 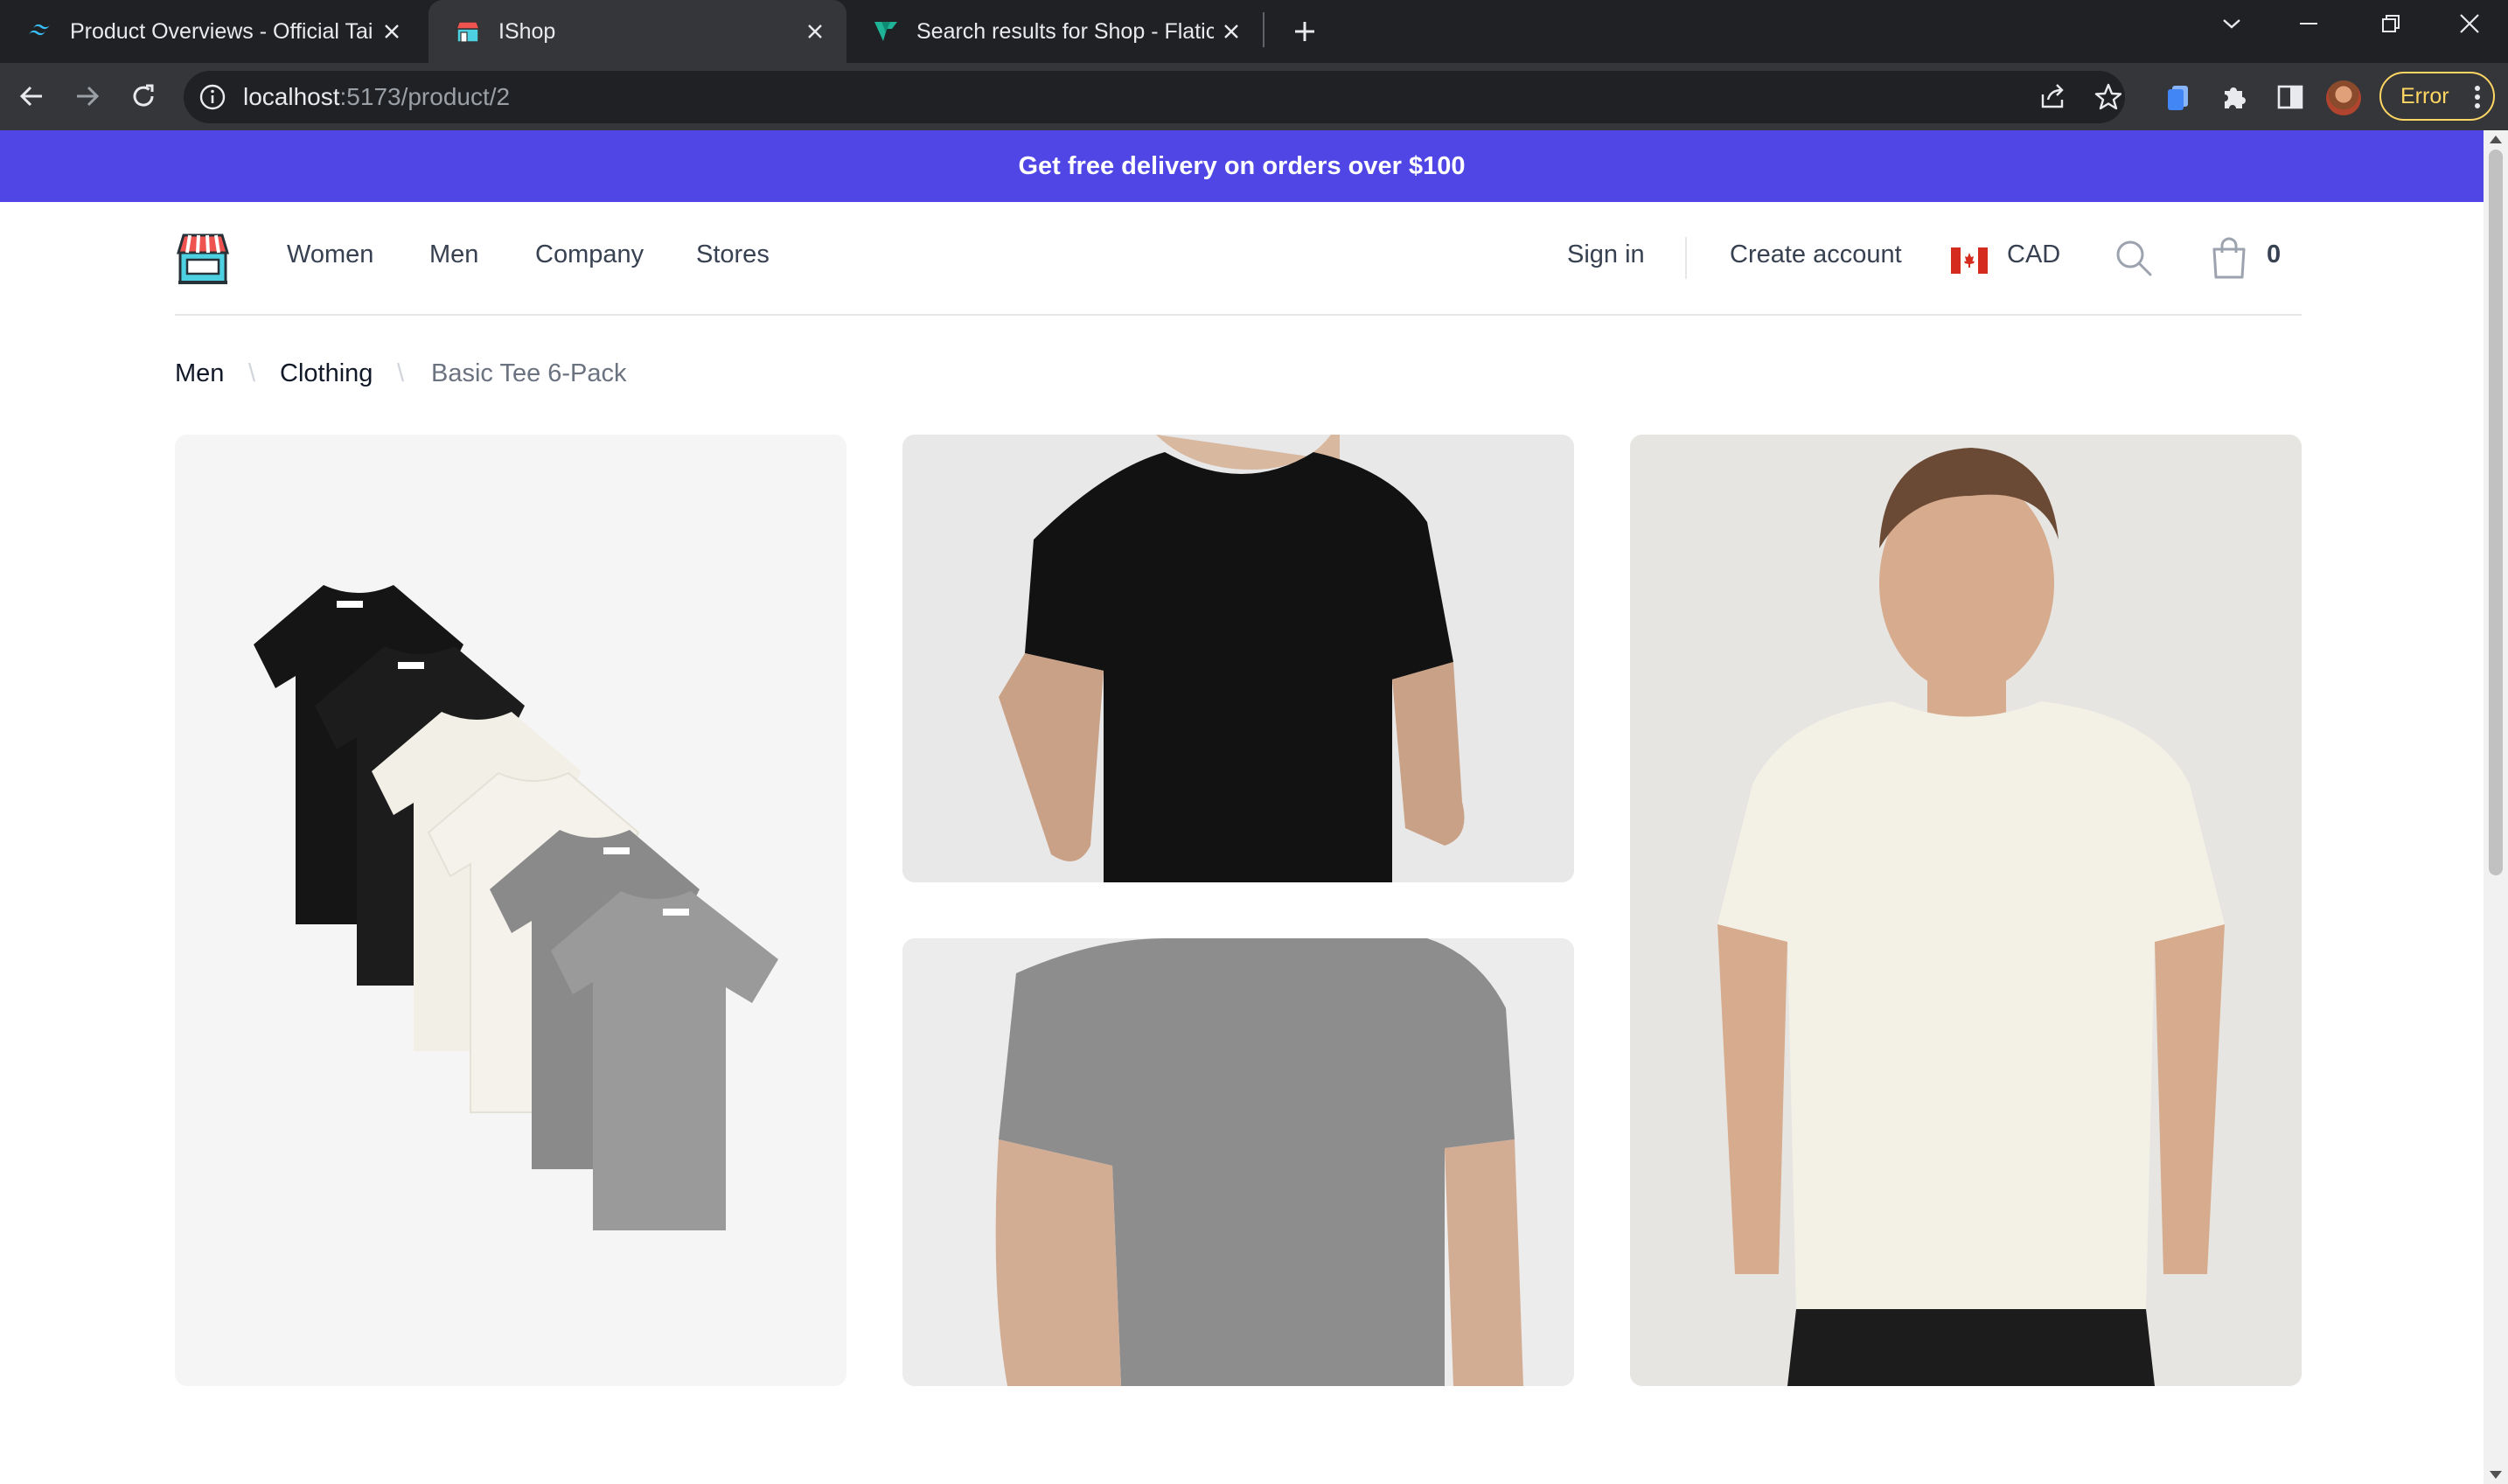 I want to click on breadcrumb-current: Basic Tee 6-Pack, so click(x=529, y=373).